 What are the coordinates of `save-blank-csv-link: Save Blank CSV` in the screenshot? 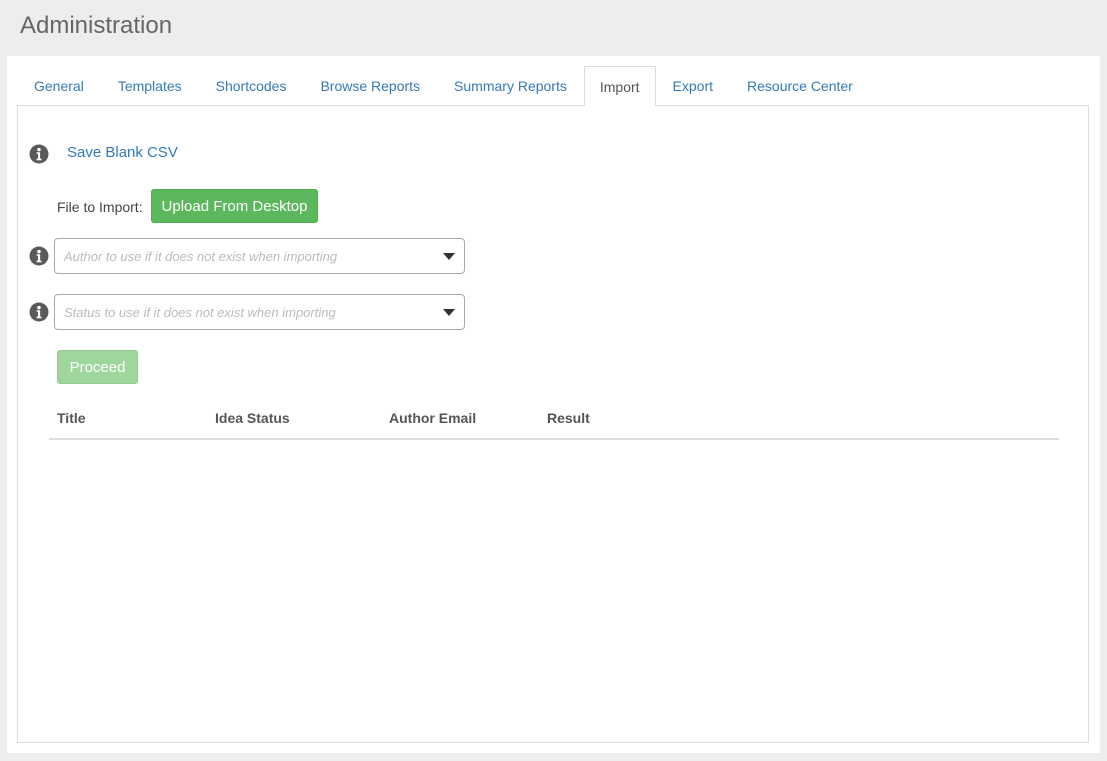 It's located at (122, 152).